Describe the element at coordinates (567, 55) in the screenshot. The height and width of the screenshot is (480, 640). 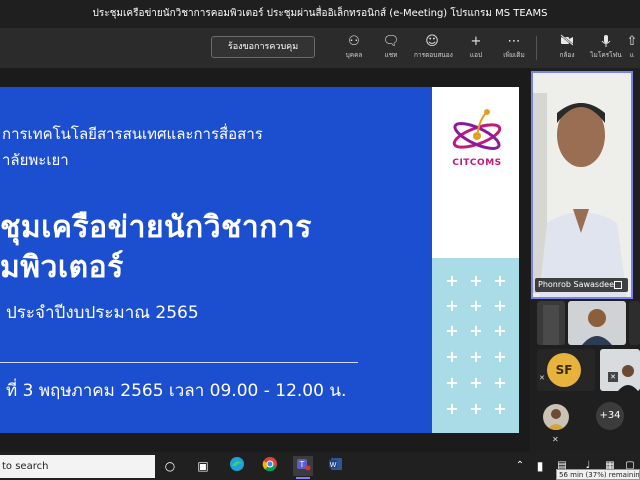
I see `camera-label: กล้อง` at that location.